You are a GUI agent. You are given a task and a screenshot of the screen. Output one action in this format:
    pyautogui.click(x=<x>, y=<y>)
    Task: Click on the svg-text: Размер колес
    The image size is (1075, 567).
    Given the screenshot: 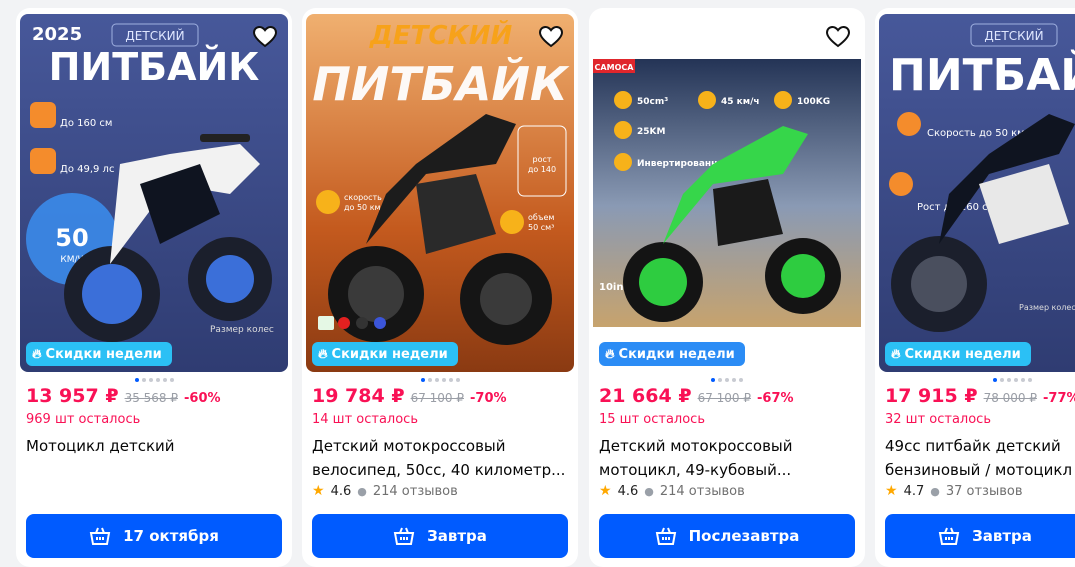 What is the action you would take?
    pyautogui.click(x=242, y=330)
    